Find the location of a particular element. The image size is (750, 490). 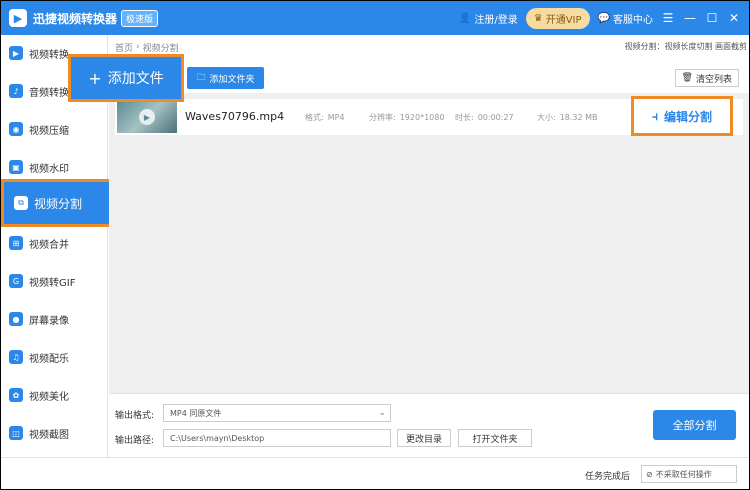

video-split-icon: ⧉ is located at coordinates (21, 203).